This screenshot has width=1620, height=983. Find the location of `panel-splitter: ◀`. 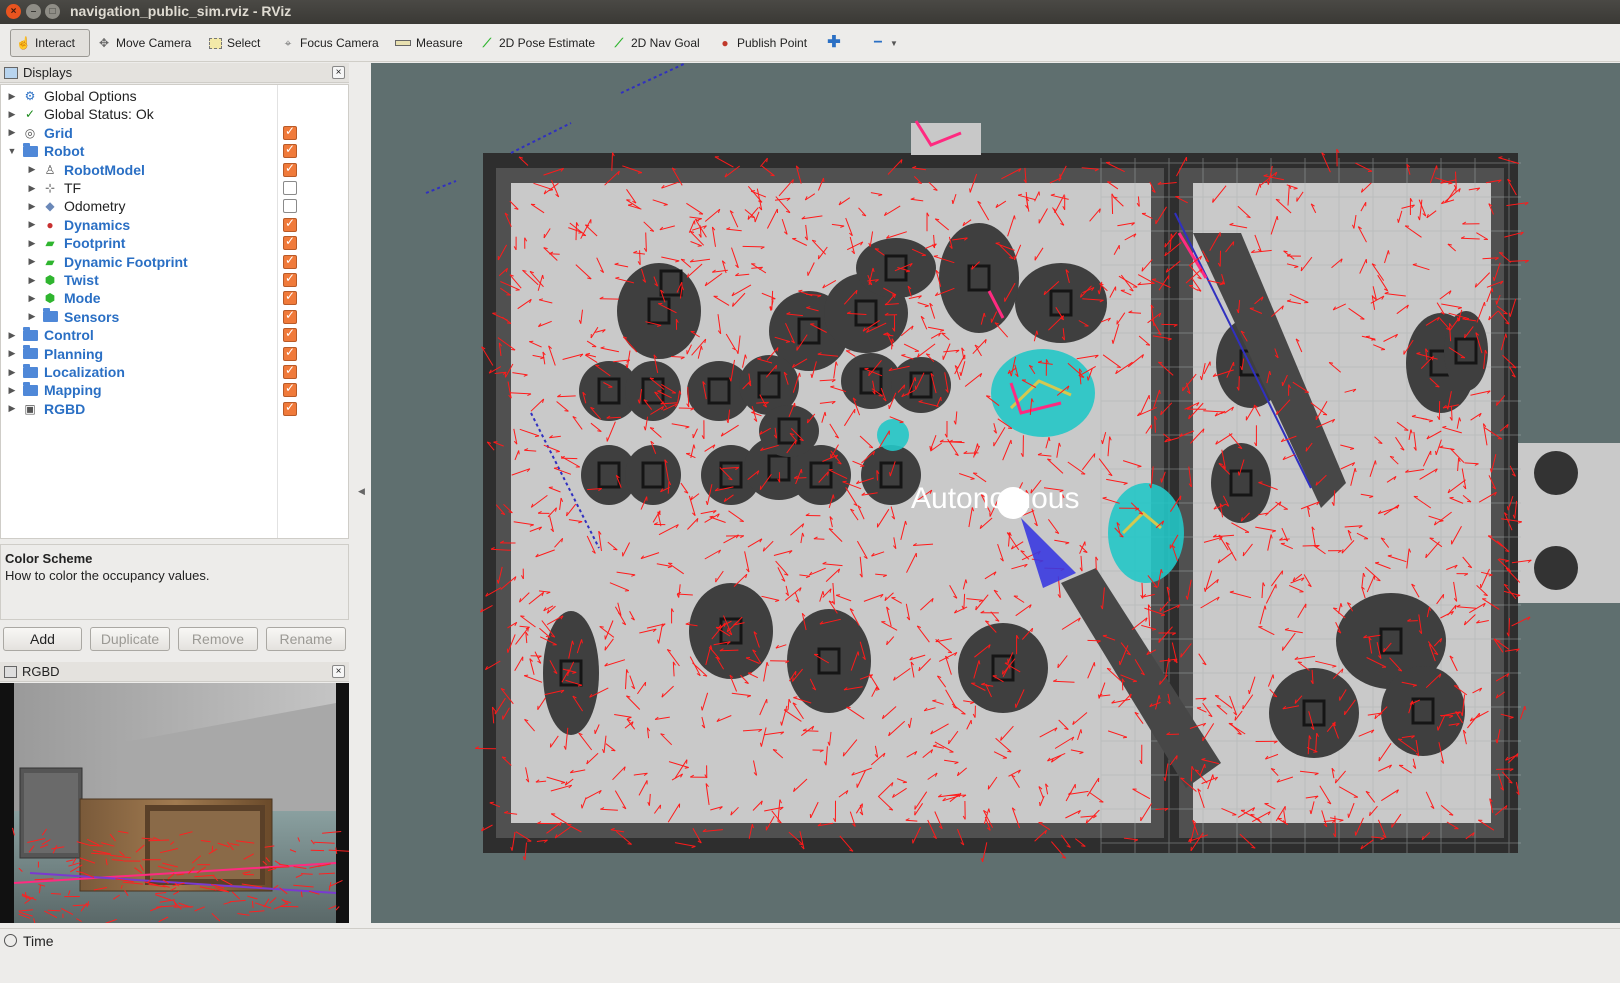

panel-splitter: ◀ is located at coordinates (361, 493).